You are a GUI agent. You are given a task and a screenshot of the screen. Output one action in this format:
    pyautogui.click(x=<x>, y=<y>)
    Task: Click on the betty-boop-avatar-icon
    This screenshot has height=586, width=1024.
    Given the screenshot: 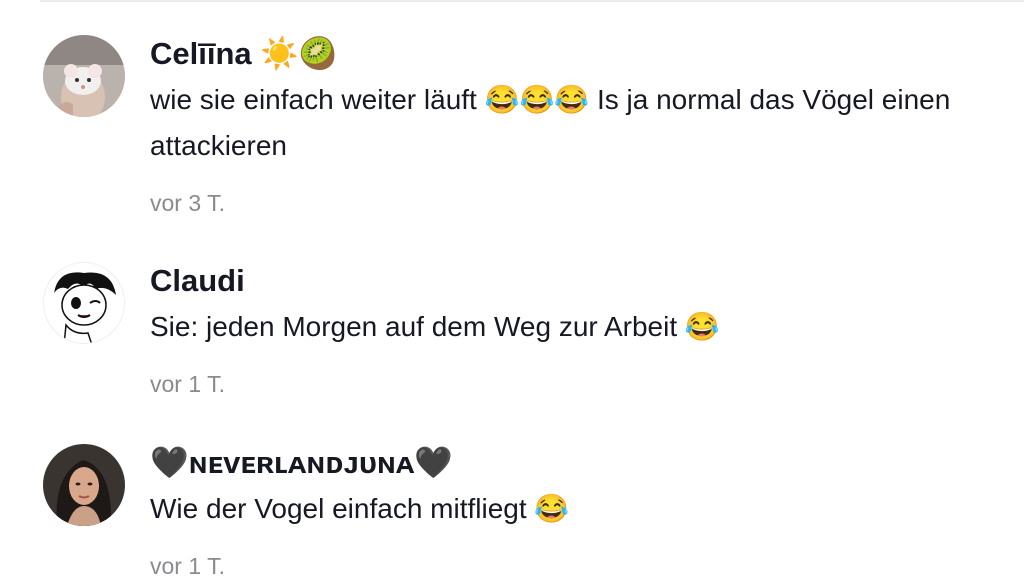 What is the action you would take?
    pyautogui.click(x=84, y=303)
    